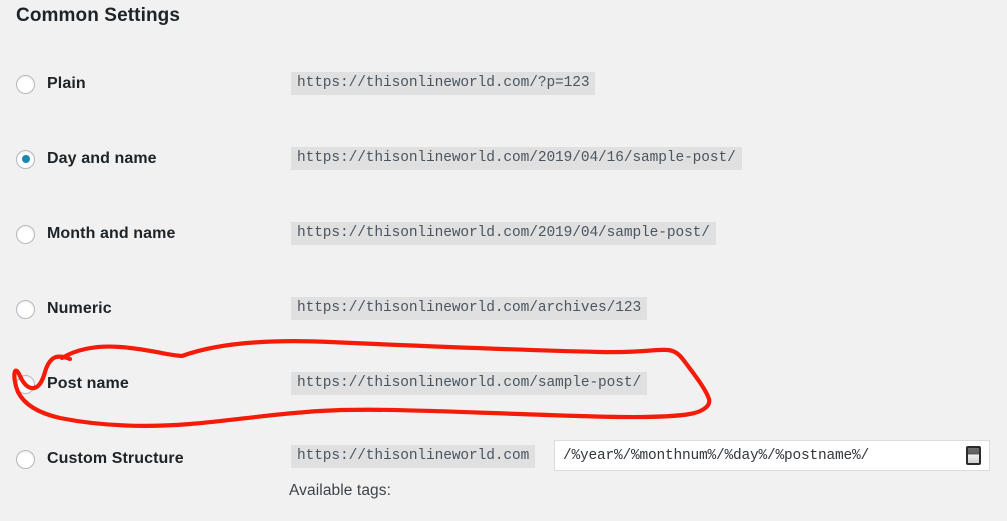  What do you see at coordinates (716, 455) in the screenshot?
I see `custom-structure-input-value: /%year%/%monthnum%/%day%/%postname%/` at bounding box center [716, 455].